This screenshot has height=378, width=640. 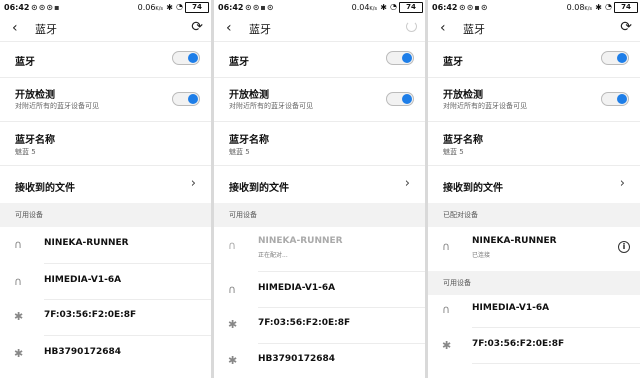 What do you see at coordinates (83, 352) in the screenshot?
I see `device-name: HB3790172684` at bounding box center [83, 352].